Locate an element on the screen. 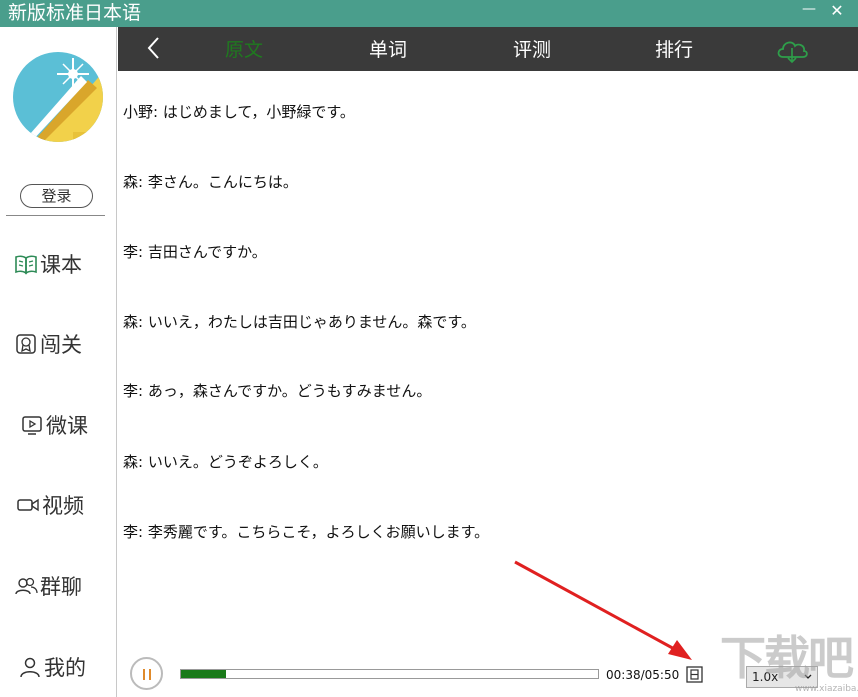 This screenshot has width=858, height=697. cloud-download-button is located at coordinates (792, 50).